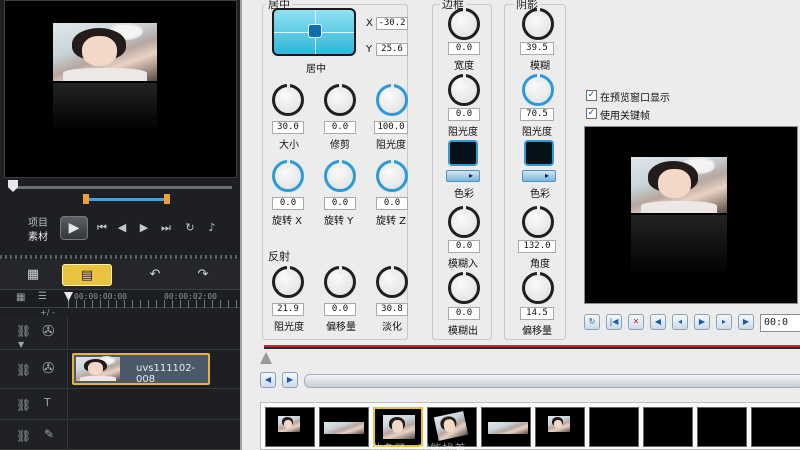  I want to click on border-opacity-field: 0.0, so click(464, 114).